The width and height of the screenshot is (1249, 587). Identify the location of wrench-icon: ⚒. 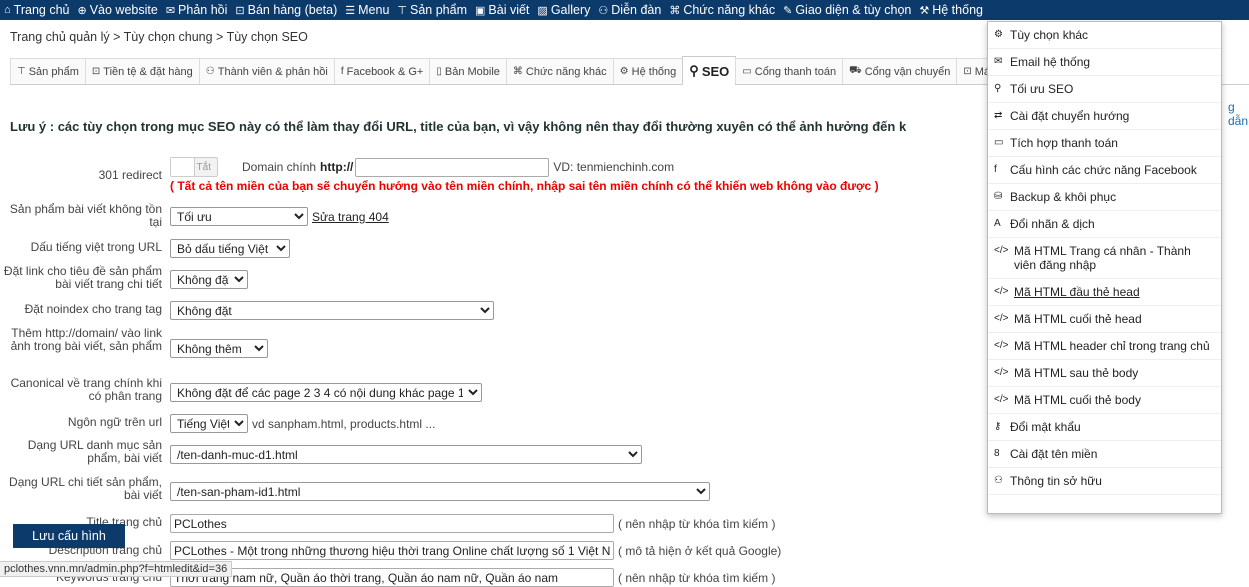
(924, 10).